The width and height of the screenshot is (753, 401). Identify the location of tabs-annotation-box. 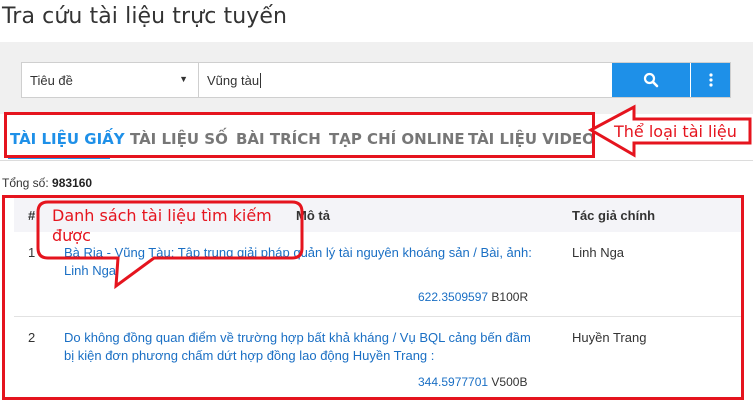
(299, 135).